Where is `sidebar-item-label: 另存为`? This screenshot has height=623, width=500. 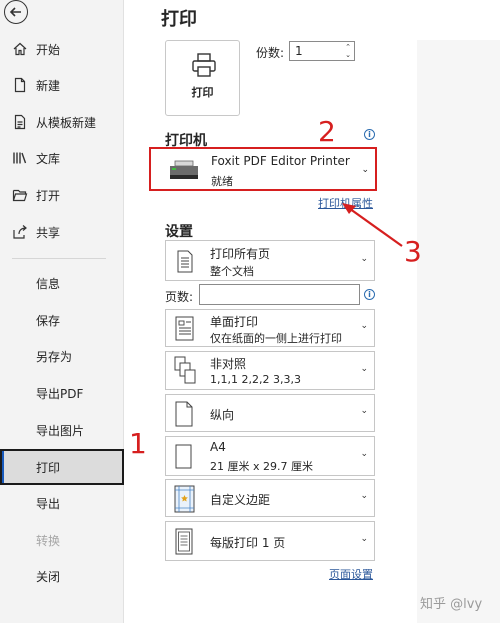 sidebar-item-label: 另存为 is located at coordinates (54, 356).